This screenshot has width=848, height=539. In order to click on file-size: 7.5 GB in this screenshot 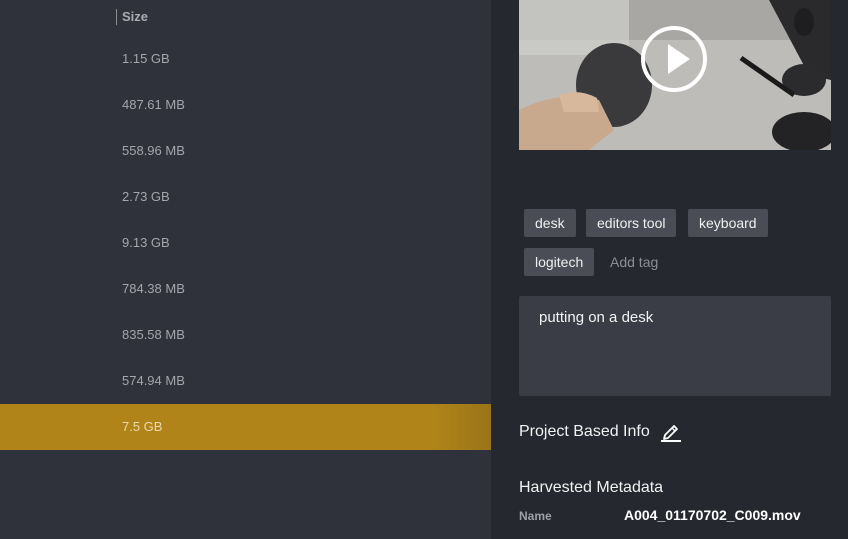, I will do `click(142, 426)`.